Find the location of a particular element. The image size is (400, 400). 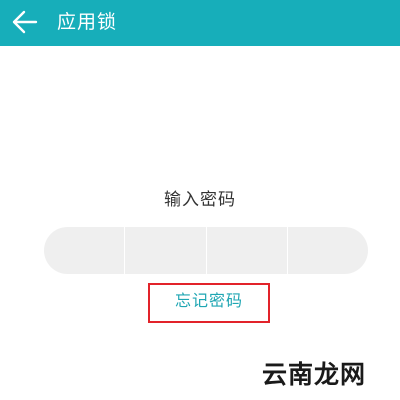

back-arrow-icon is located at coordinates (25, 22).